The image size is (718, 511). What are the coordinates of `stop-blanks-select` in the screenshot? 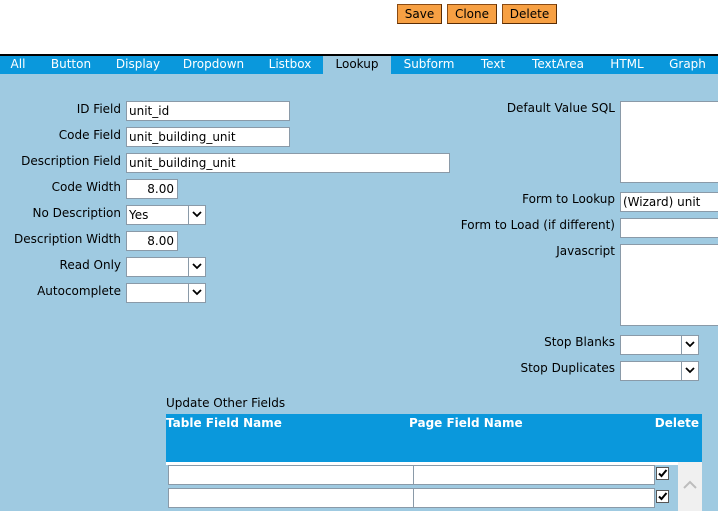 It's located at (659, 345).